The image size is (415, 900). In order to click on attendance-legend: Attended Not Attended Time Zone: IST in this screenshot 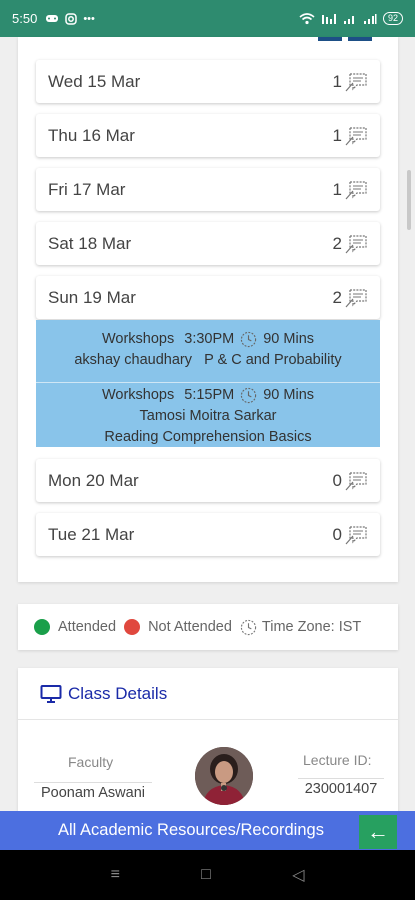, I will do `click(208, 627)`.